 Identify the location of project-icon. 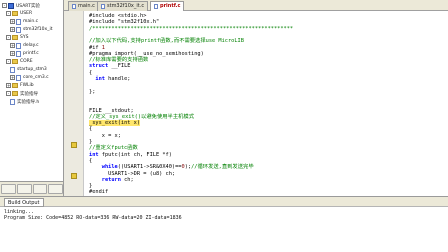
(11, 5).